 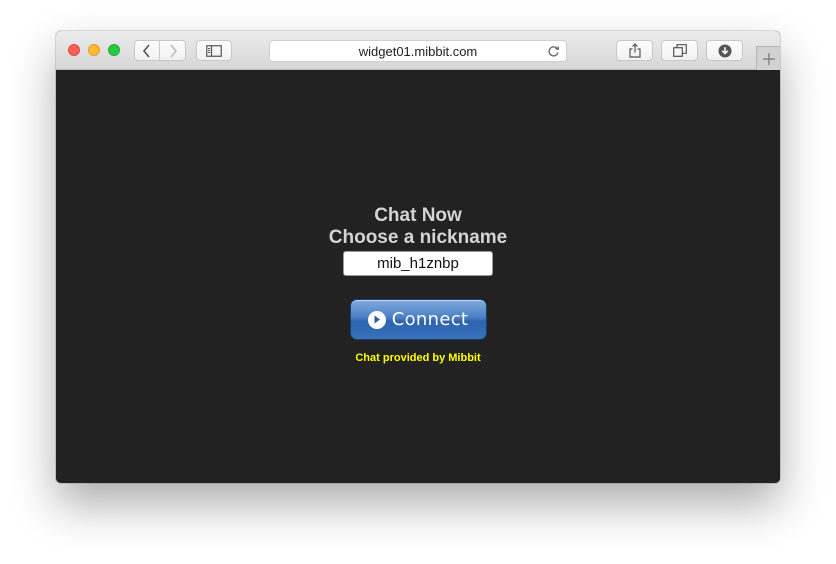 I want to click on browser-toolbar: widget01.mibbit.com, so click(x=418, y=50).